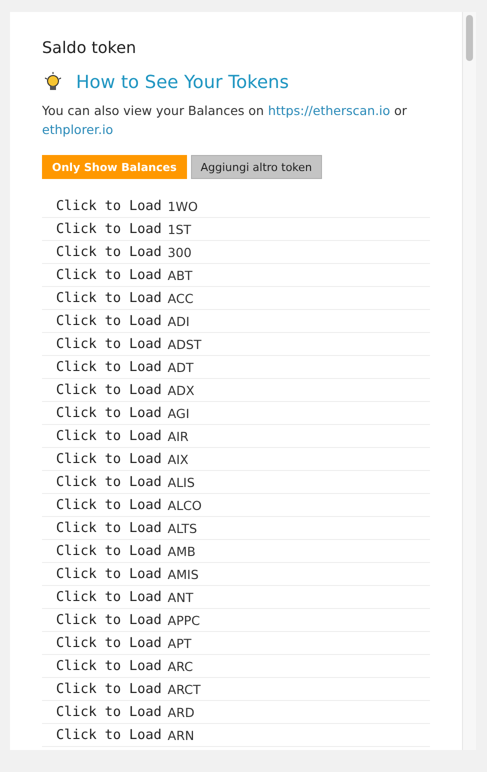  What do you see at coordinates (180, 252) in the screenshot?
I see `token-symbol: 300` at bounding box center [180, 252].